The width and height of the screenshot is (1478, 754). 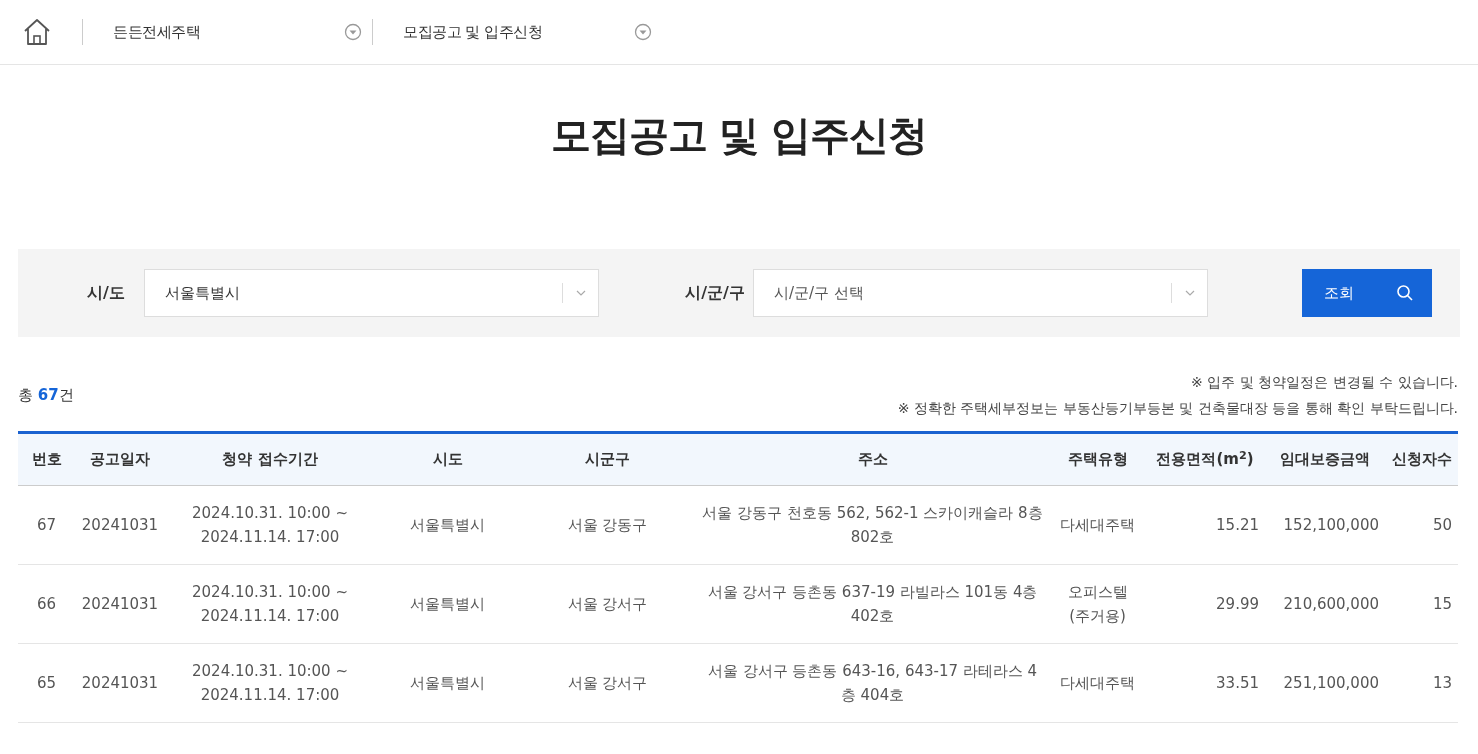 I want to click on column-header: 청약 접수기간, so click(x=270, y=459).